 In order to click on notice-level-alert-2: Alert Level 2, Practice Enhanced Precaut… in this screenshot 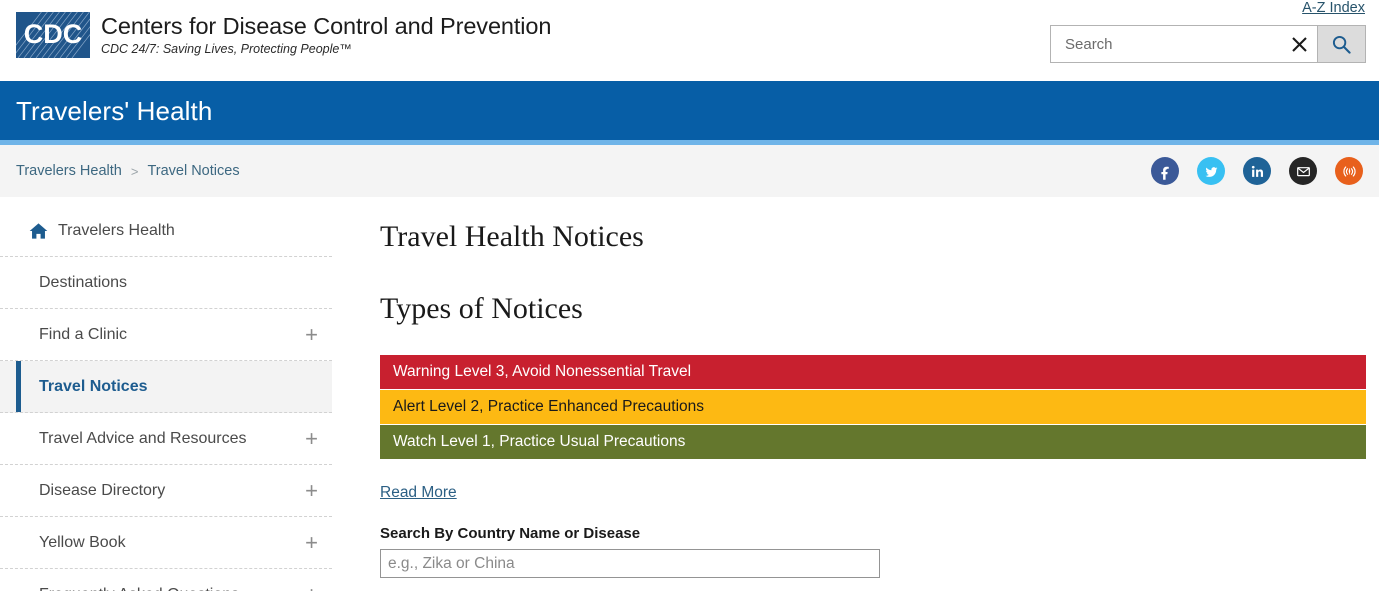, I will do `click(873, 407)`.